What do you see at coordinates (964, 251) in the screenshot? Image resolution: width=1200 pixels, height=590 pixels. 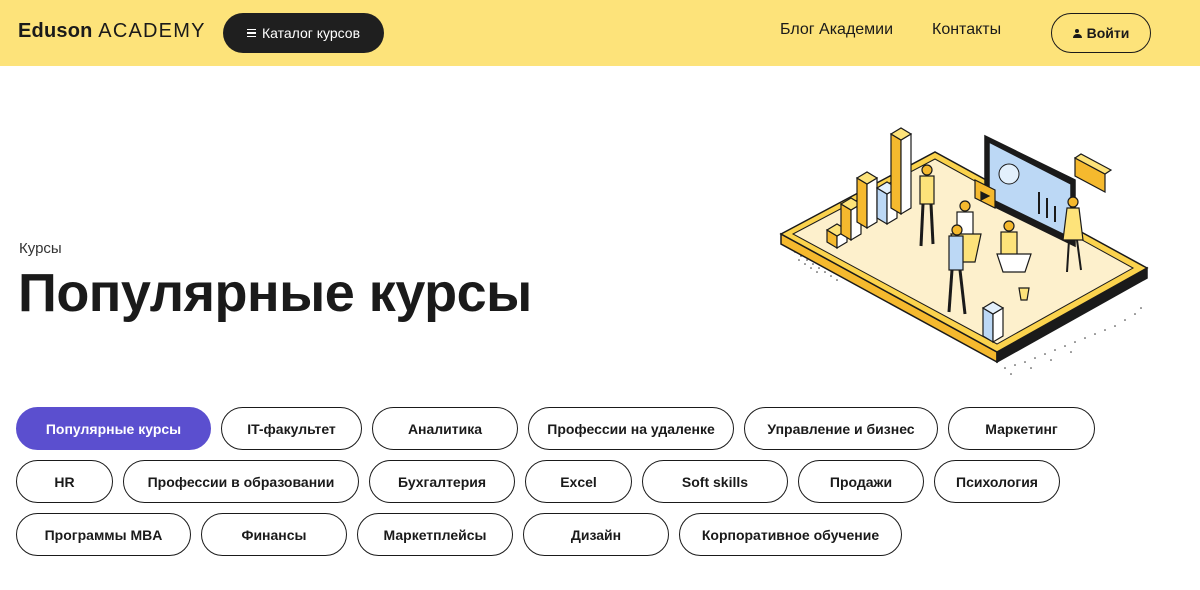 I see `hero-illustration` at bounding box center [964, 251].